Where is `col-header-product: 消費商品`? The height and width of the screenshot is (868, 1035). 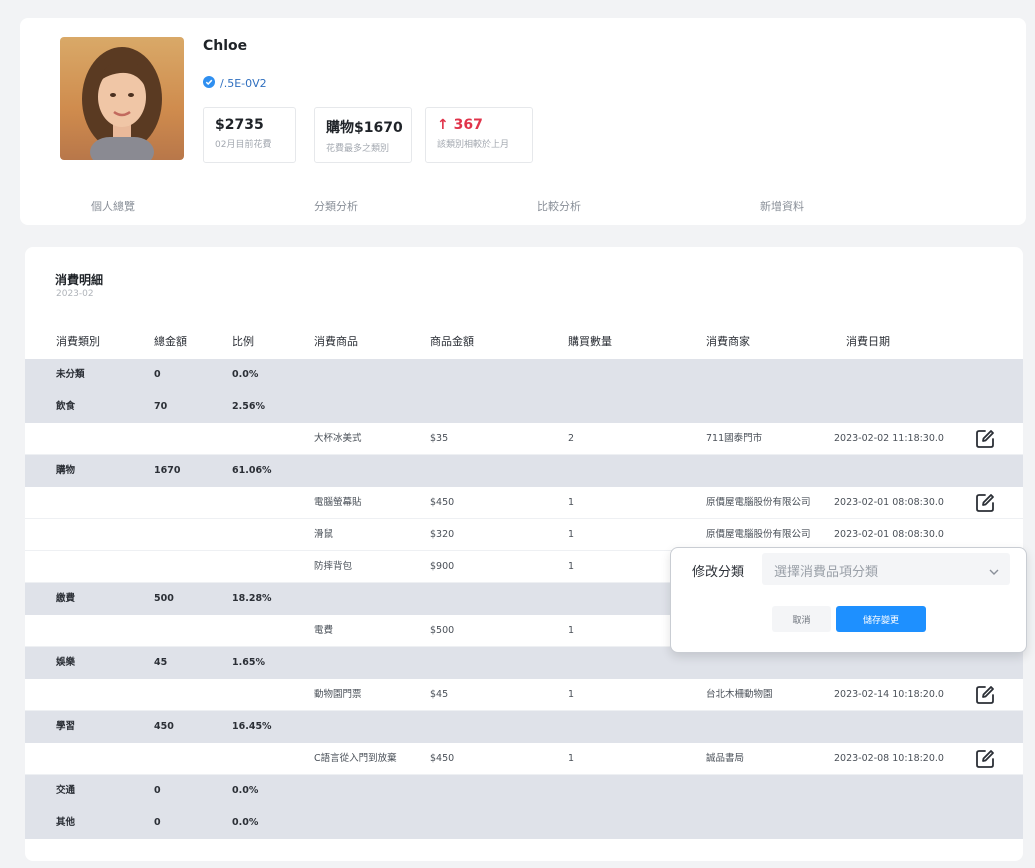 col-header-product: 消費商品 is located at coordinates (336, 341).